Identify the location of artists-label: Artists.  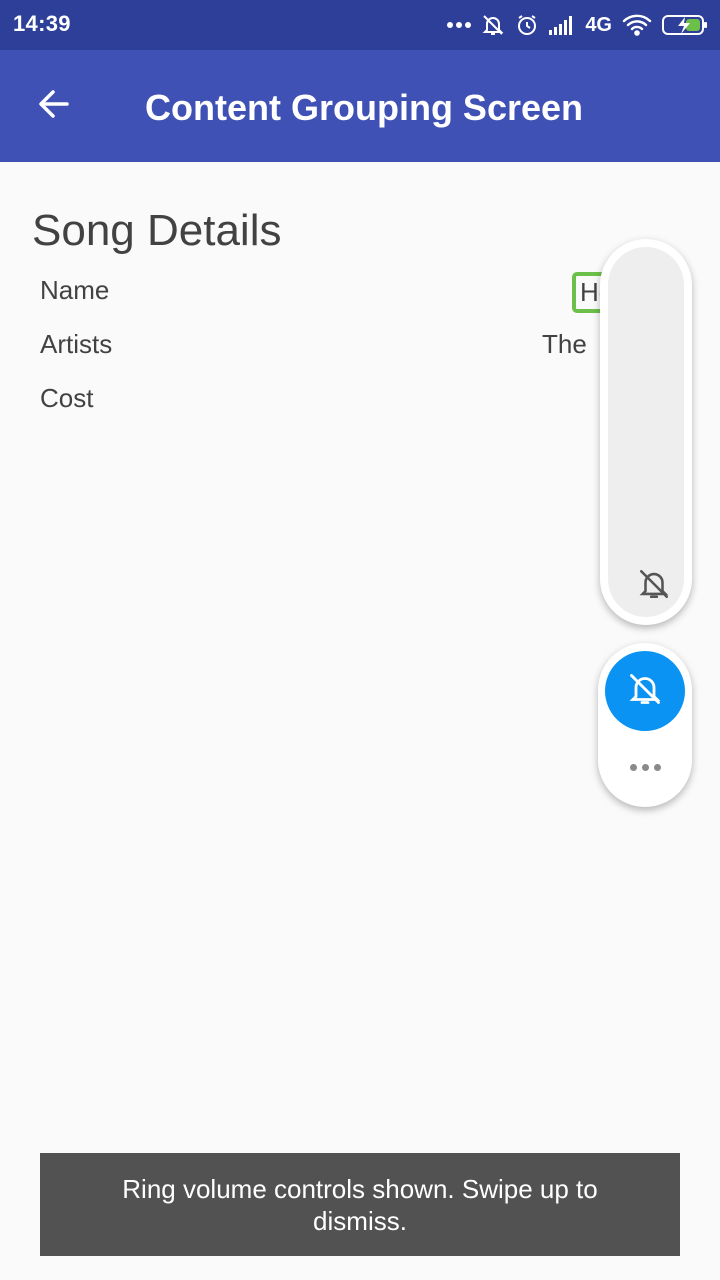
(76, 344).